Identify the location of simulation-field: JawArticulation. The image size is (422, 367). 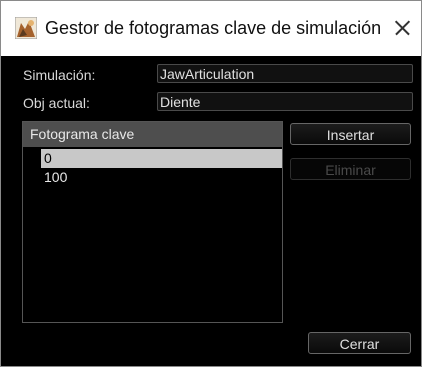
(285, 73).